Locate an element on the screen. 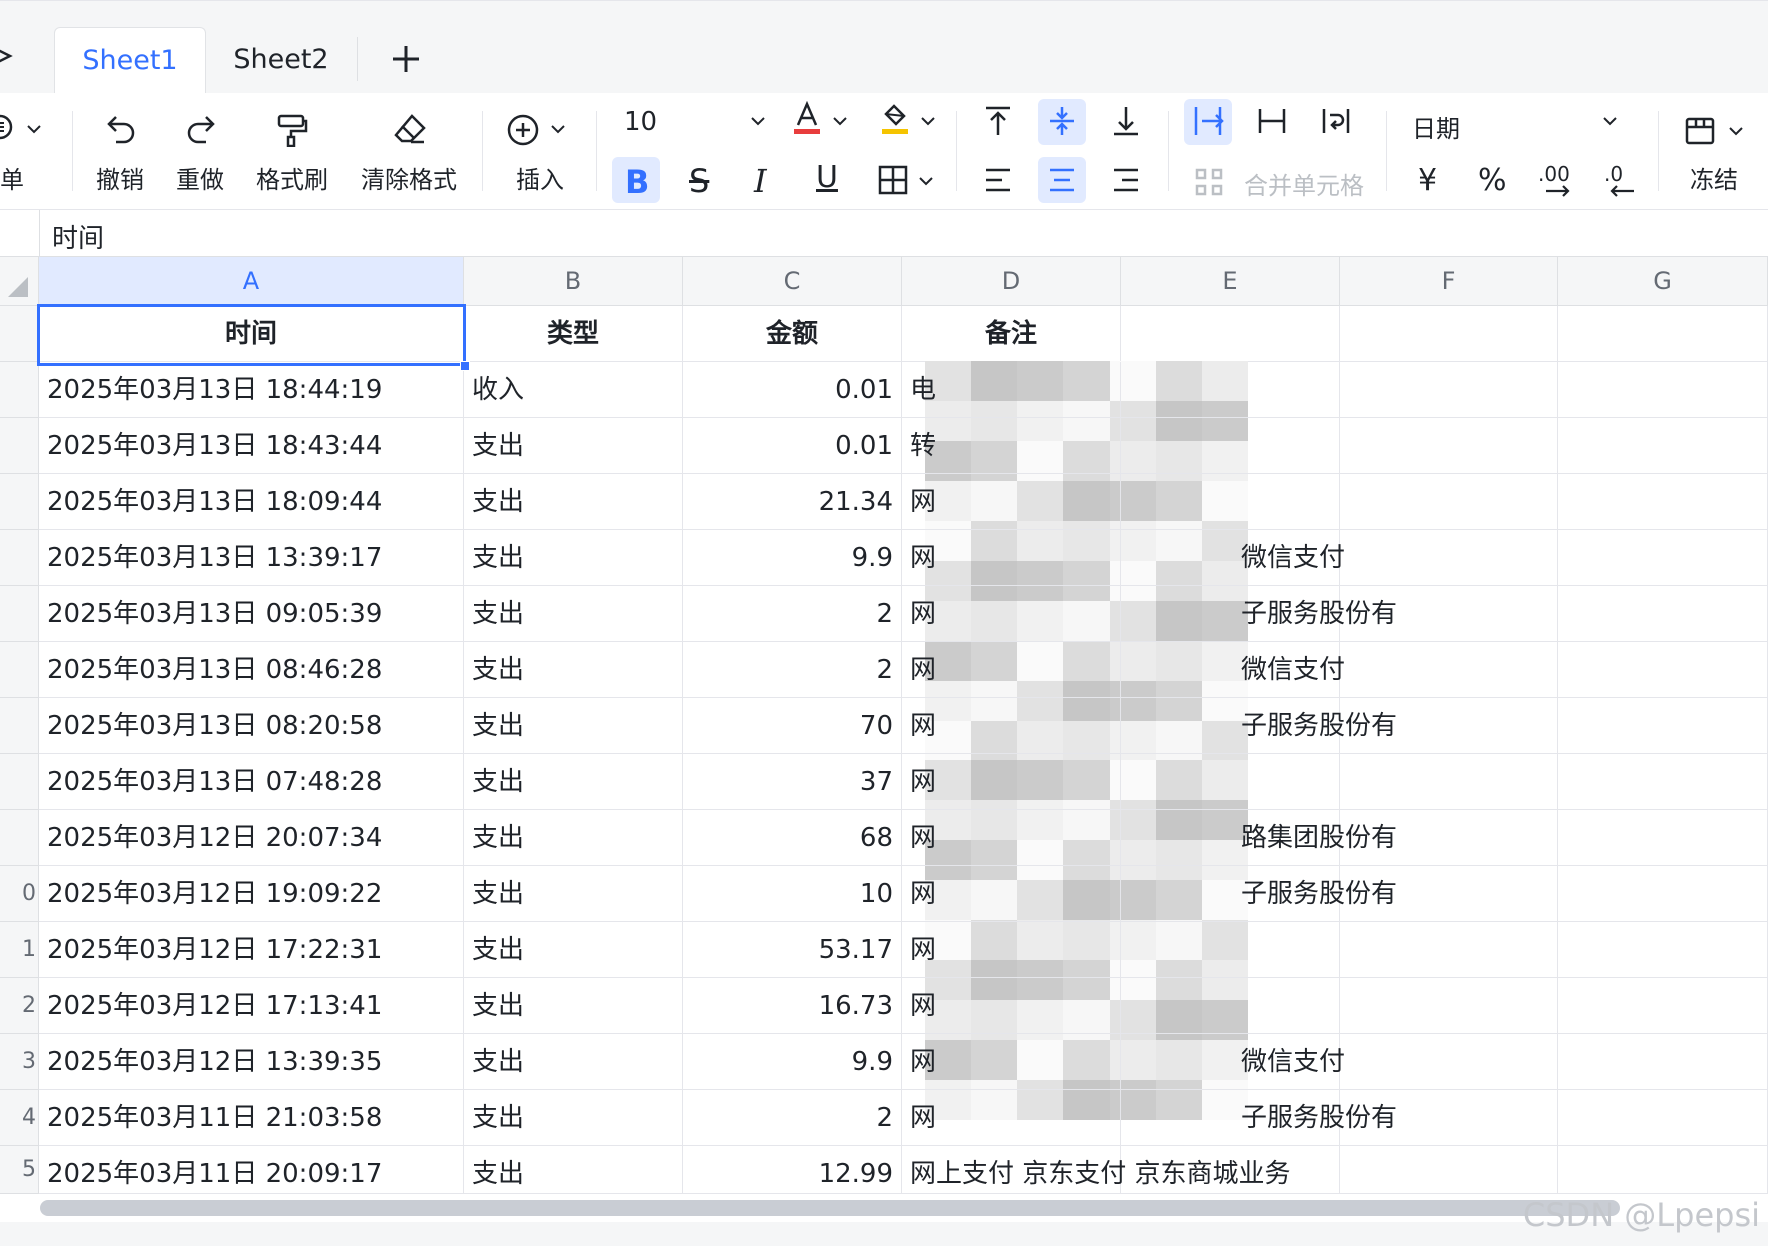  row-header: 2 is located at coordinates (19, 1006).